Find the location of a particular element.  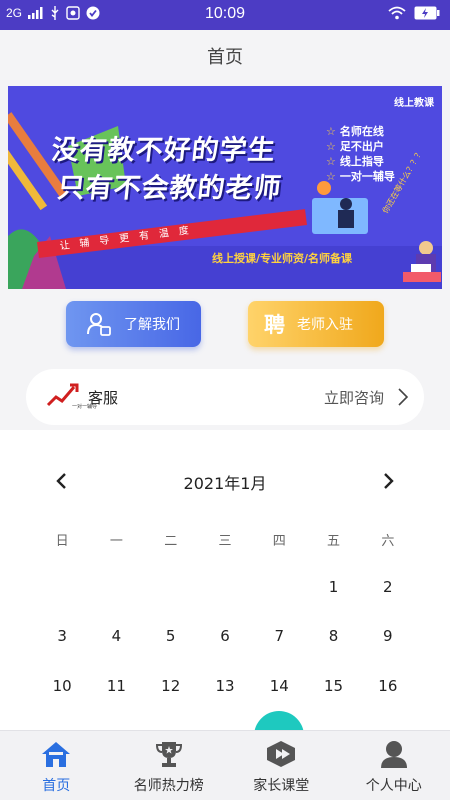

banner-feature-list: ☆ 名师在线 ☆ 足不出户 ☆ 线上指导 ☆ 一对一辅导 is located at coordinates (360, 154).